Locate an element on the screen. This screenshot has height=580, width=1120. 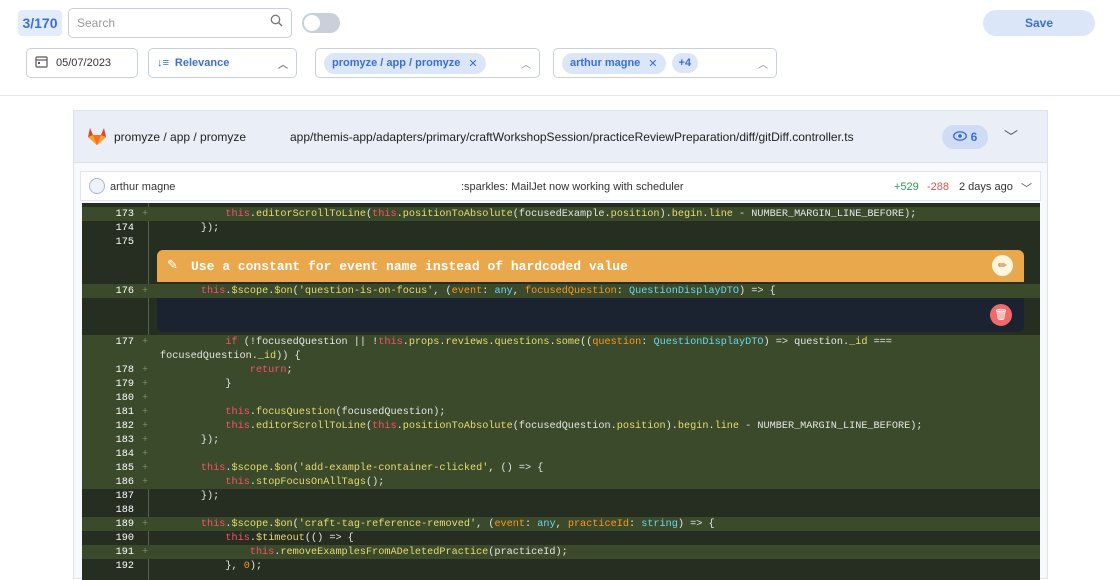
sort-select: ↓≡ Relevance ︿ is located at coordinates (222, 63).